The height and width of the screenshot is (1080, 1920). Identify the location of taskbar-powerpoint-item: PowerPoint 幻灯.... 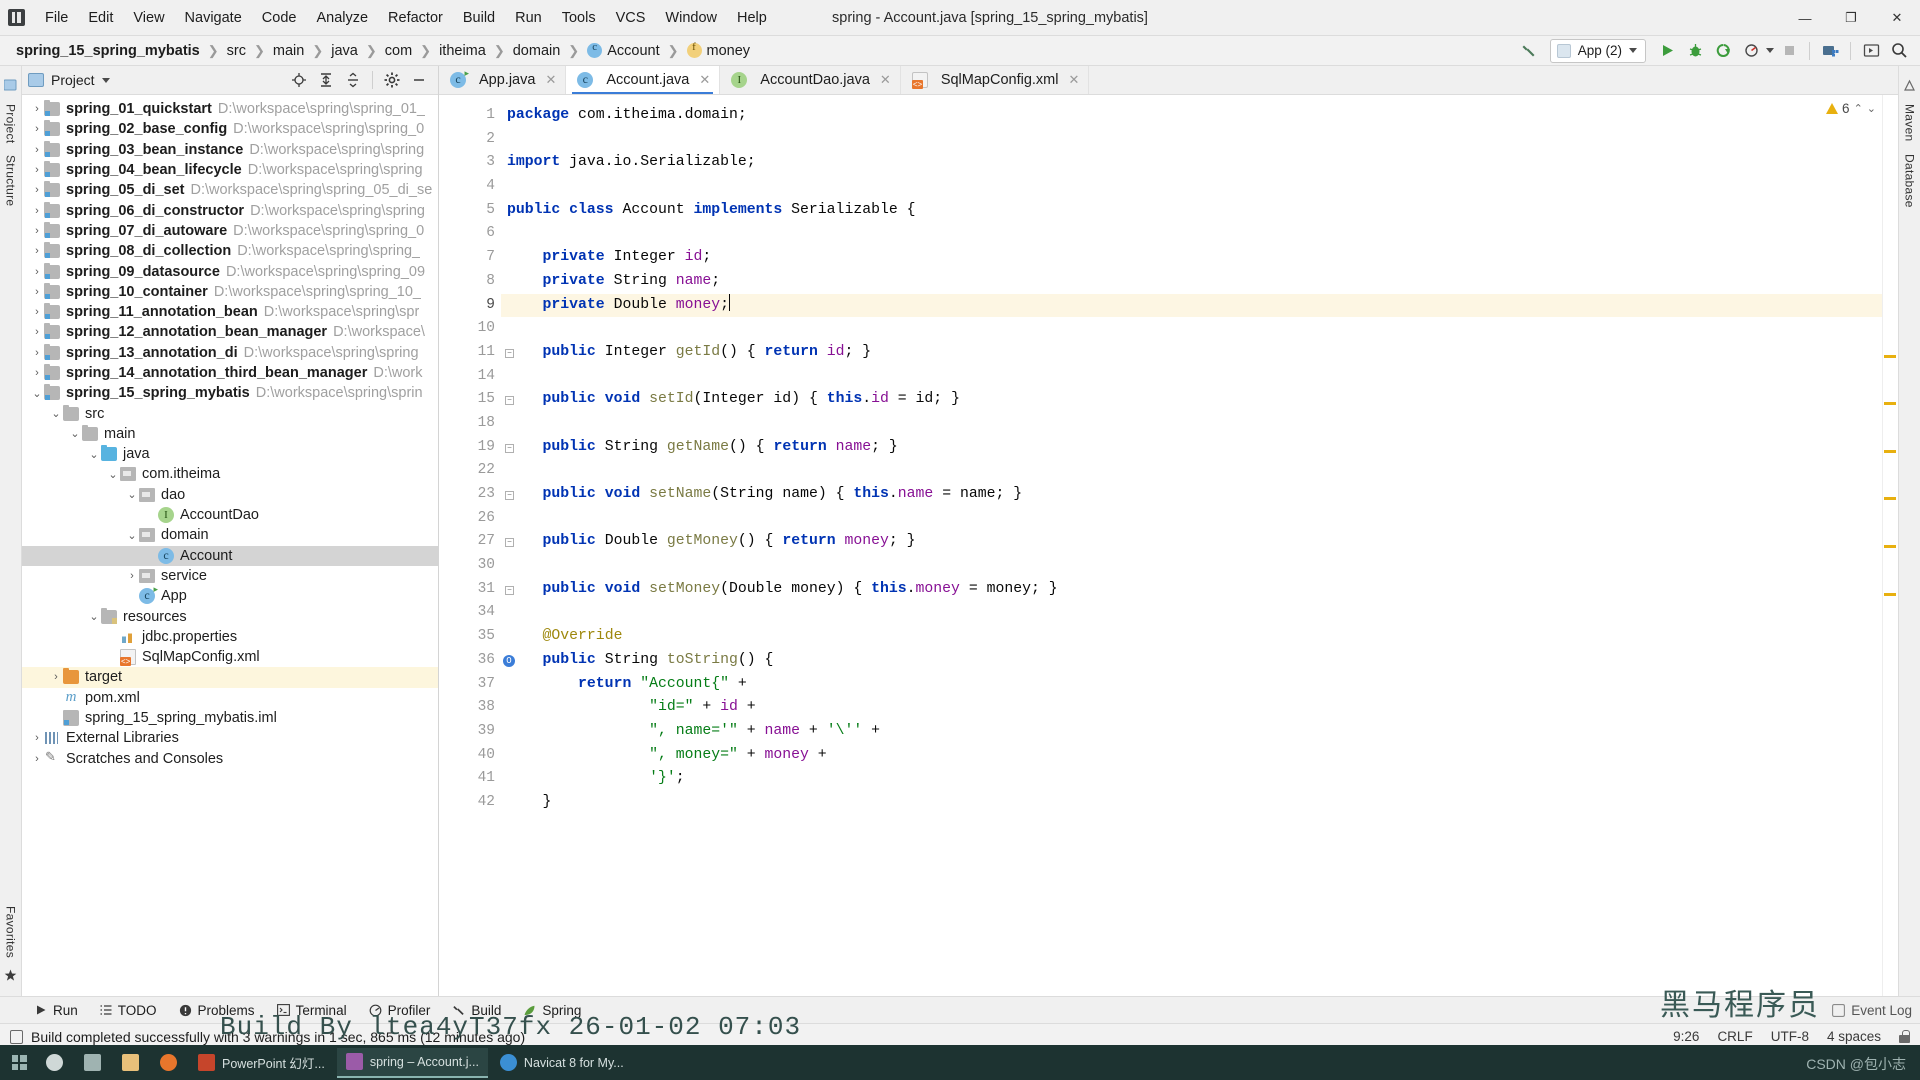
(261, 1063).